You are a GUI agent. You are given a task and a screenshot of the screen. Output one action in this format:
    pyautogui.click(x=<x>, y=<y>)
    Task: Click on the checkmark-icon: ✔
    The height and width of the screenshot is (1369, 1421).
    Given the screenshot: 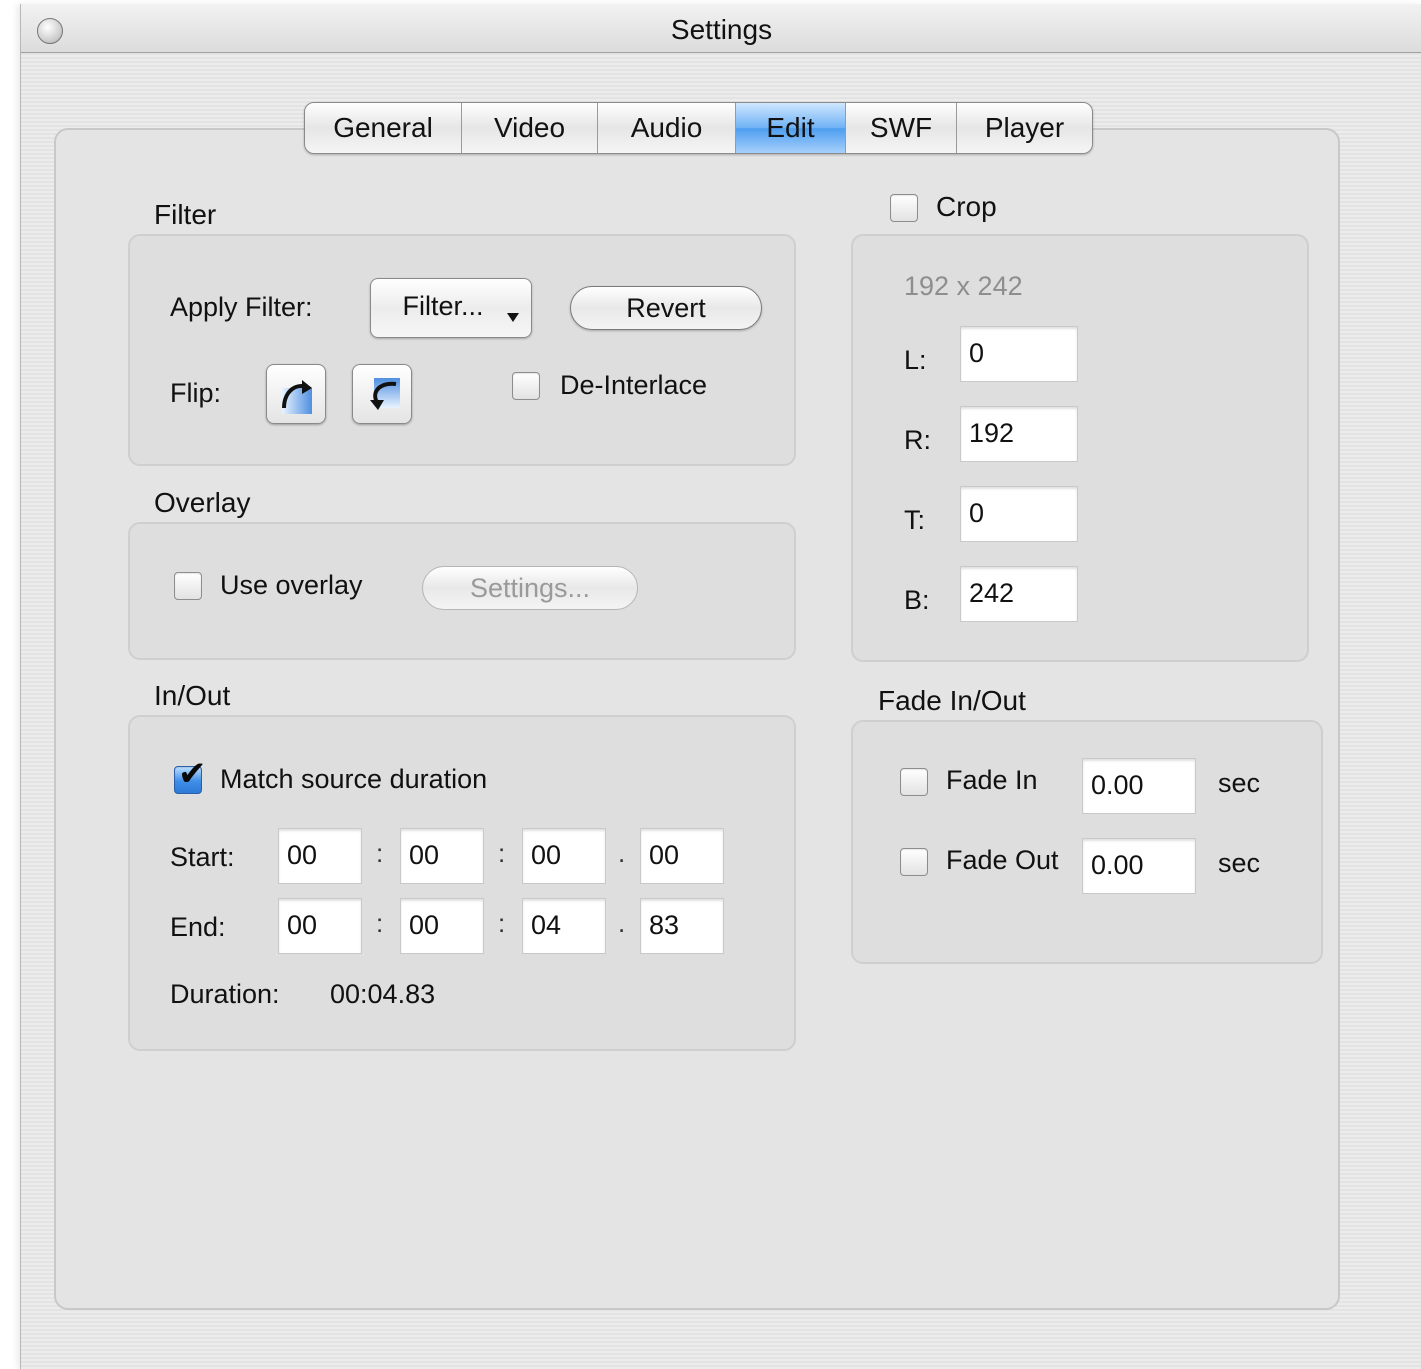 What is the action you would take?
    pyautogui.click(x=192, y=774)
    